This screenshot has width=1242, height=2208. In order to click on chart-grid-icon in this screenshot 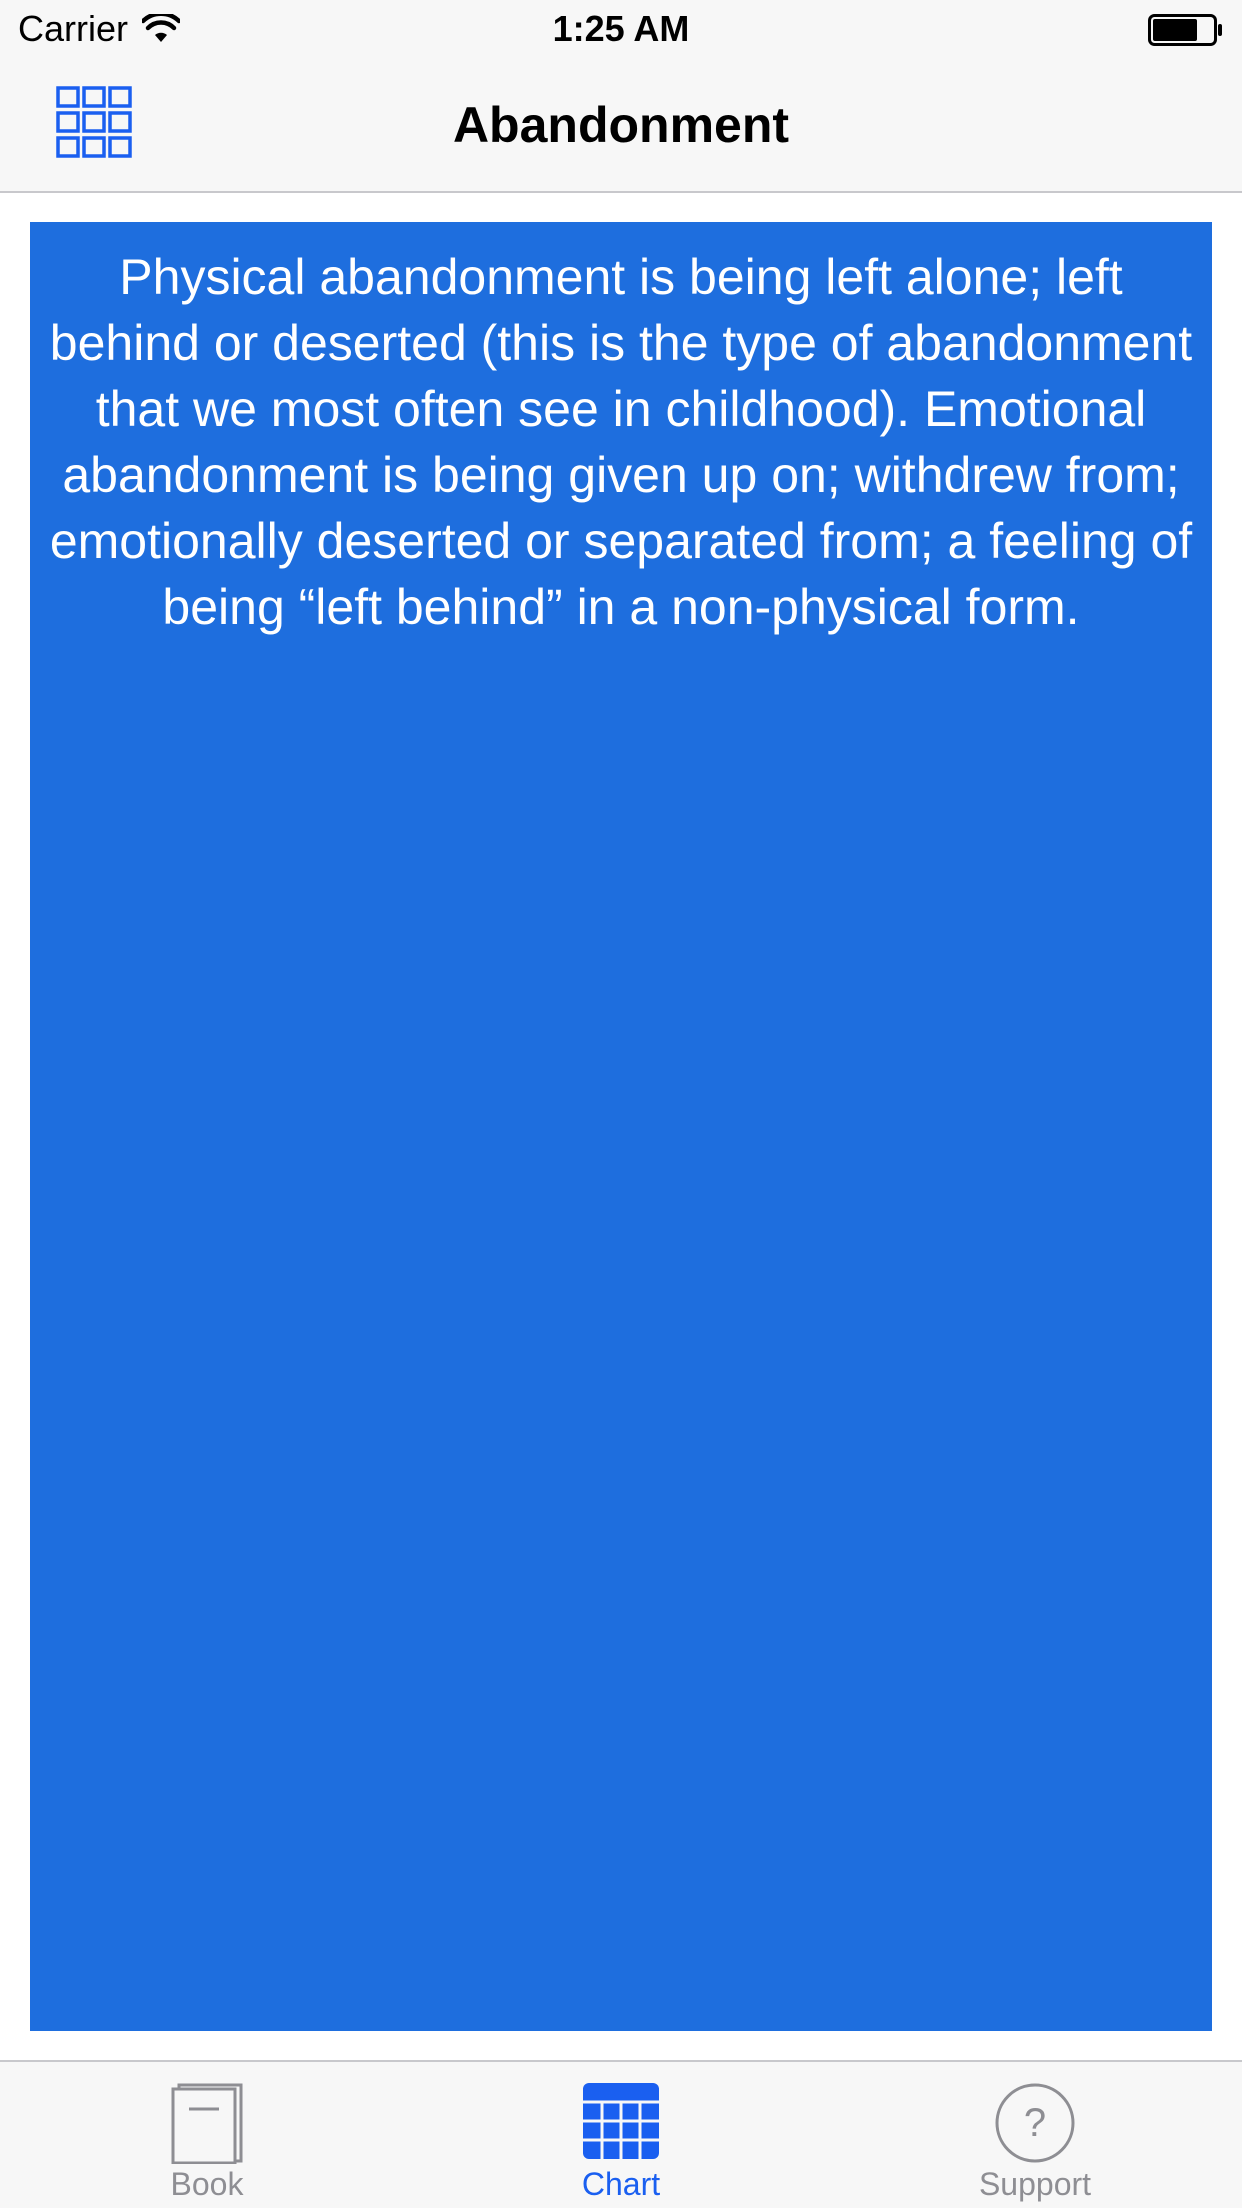, I will do `click(621, 2121)`.